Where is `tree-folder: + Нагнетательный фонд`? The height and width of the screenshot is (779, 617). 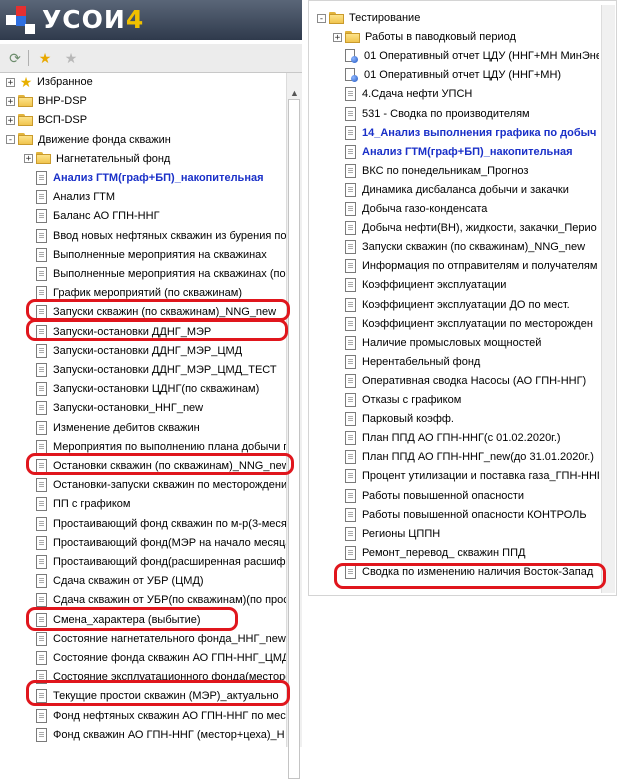
tree-folder: + Нагнетательный фонд is located at coordinates (97, 159).